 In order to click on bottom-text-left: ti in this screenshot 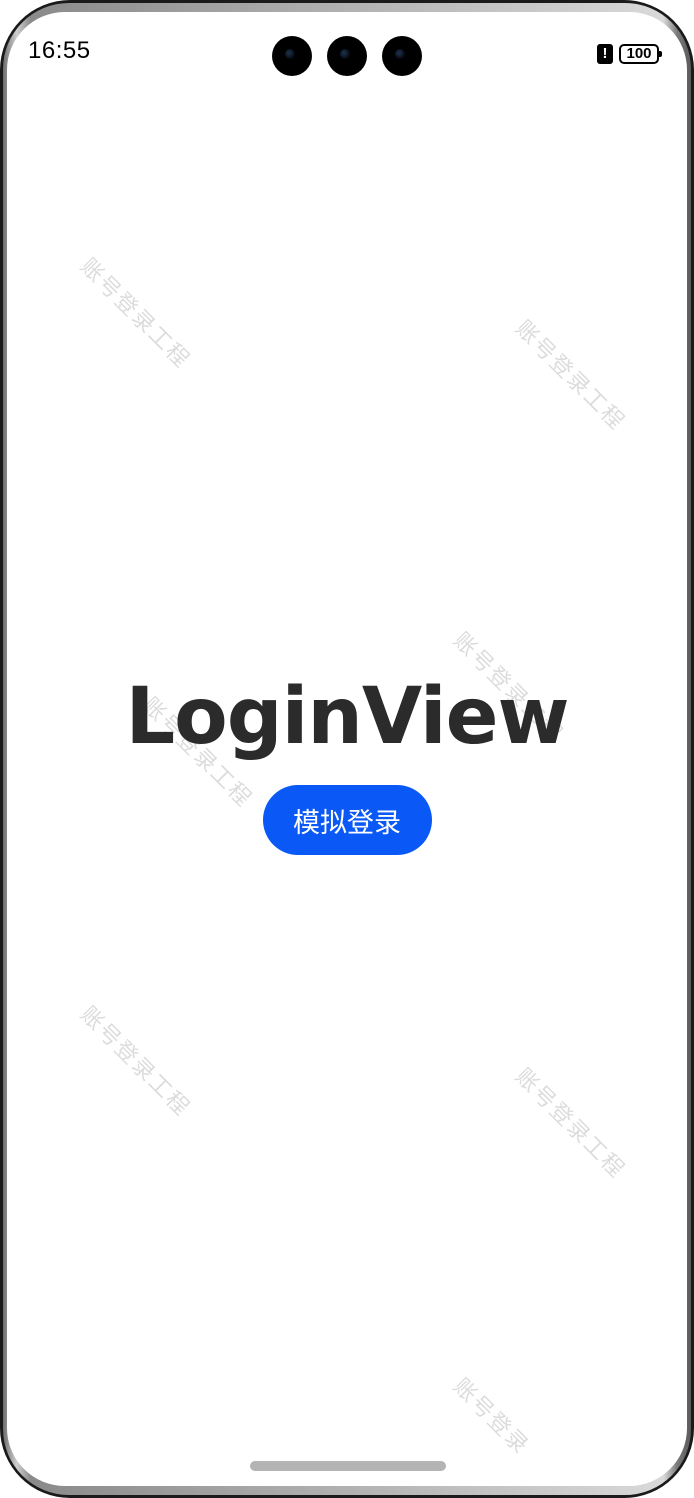, I will do `click(10, 1491)`.